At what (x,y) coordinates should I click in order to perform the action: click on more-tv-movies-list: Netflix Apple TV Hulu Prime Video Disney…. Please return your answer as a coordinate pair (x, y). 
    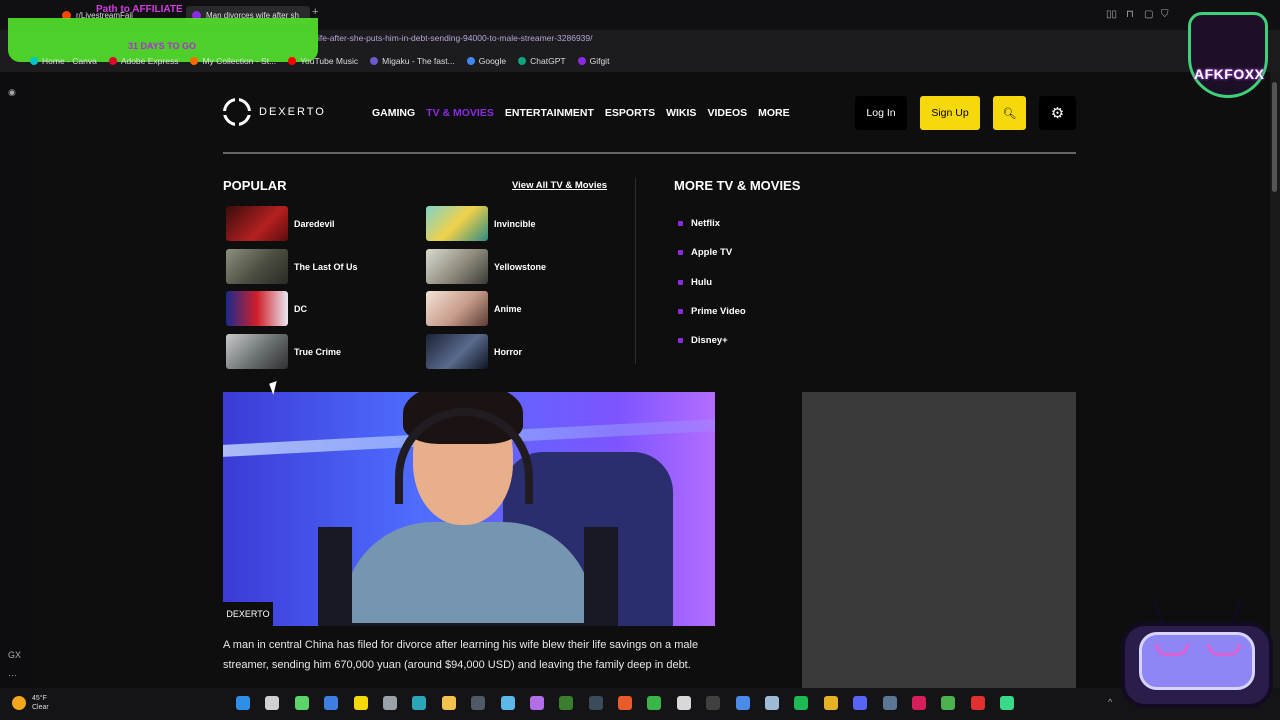
    Looking at the image, I should click on (712, 282).